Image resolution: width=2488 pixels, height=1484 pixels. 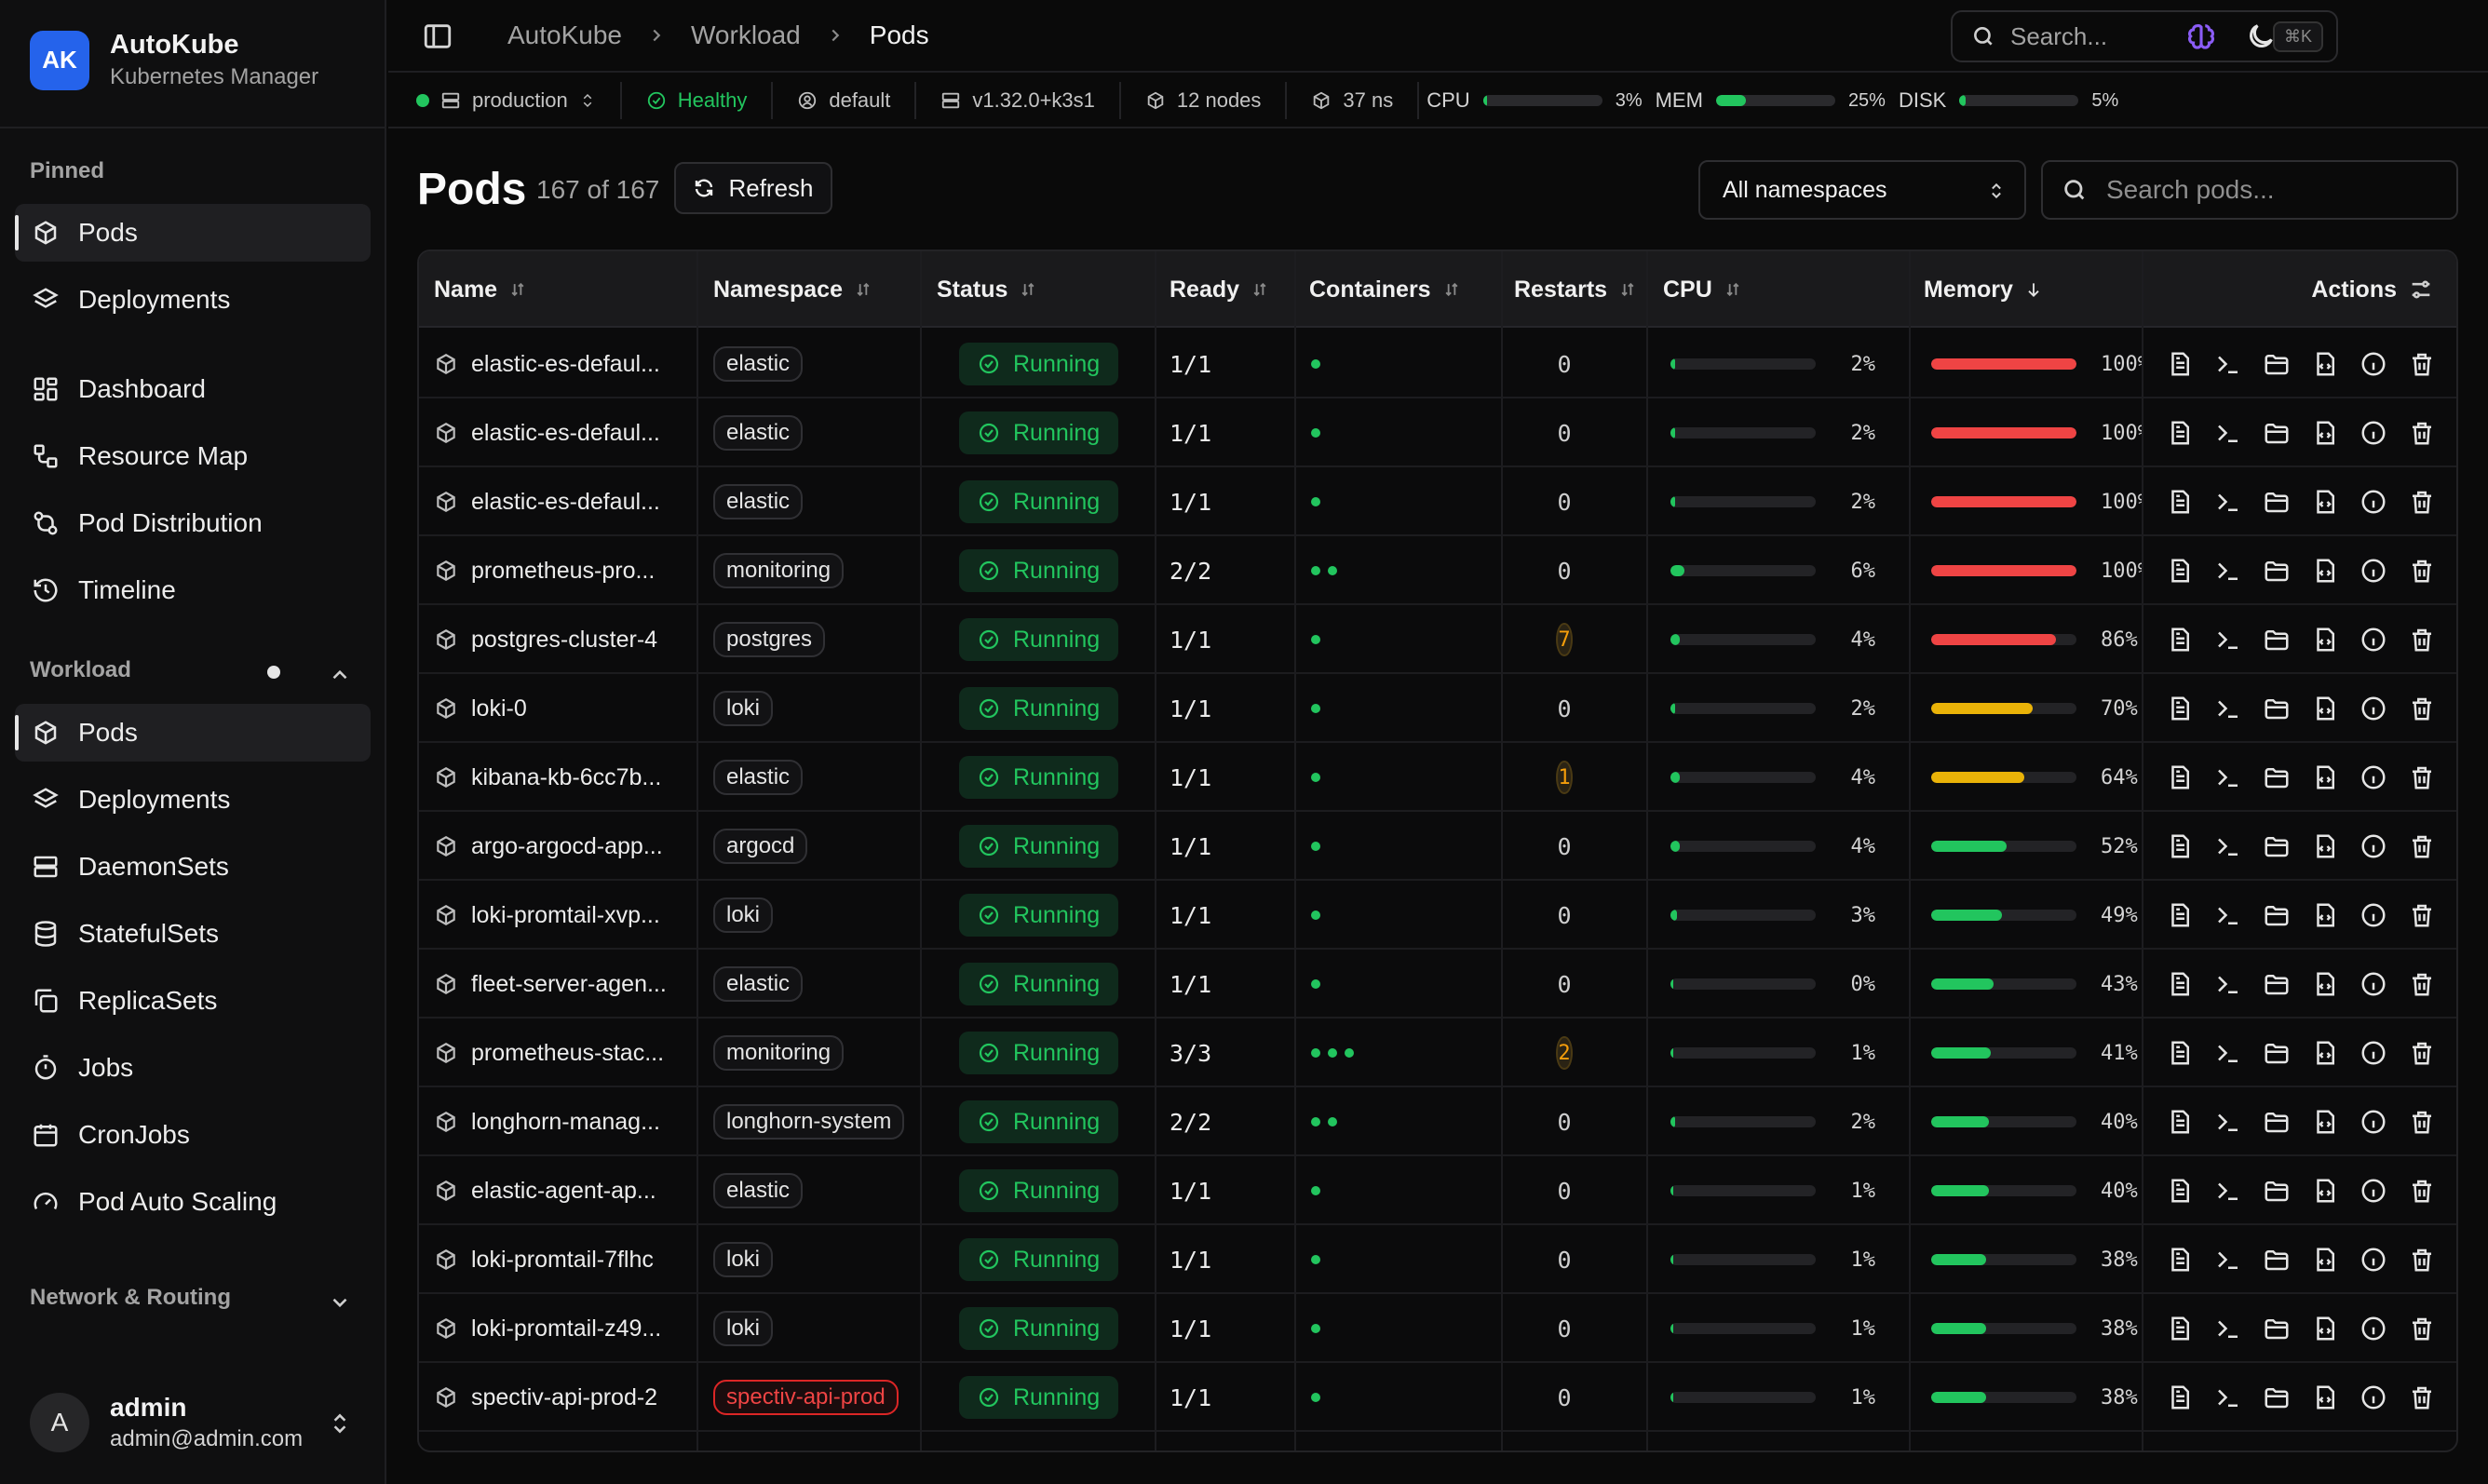 I want to click on sidebar-item-pod-distribution: Pod Distribution, so click(x=193, y=523).